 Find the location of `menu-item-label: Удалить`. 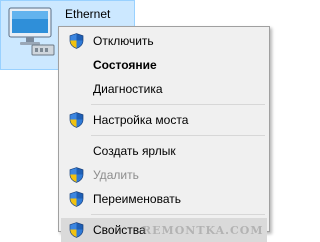

menu-item-label: Удалить is located at coordinates (116, 175).